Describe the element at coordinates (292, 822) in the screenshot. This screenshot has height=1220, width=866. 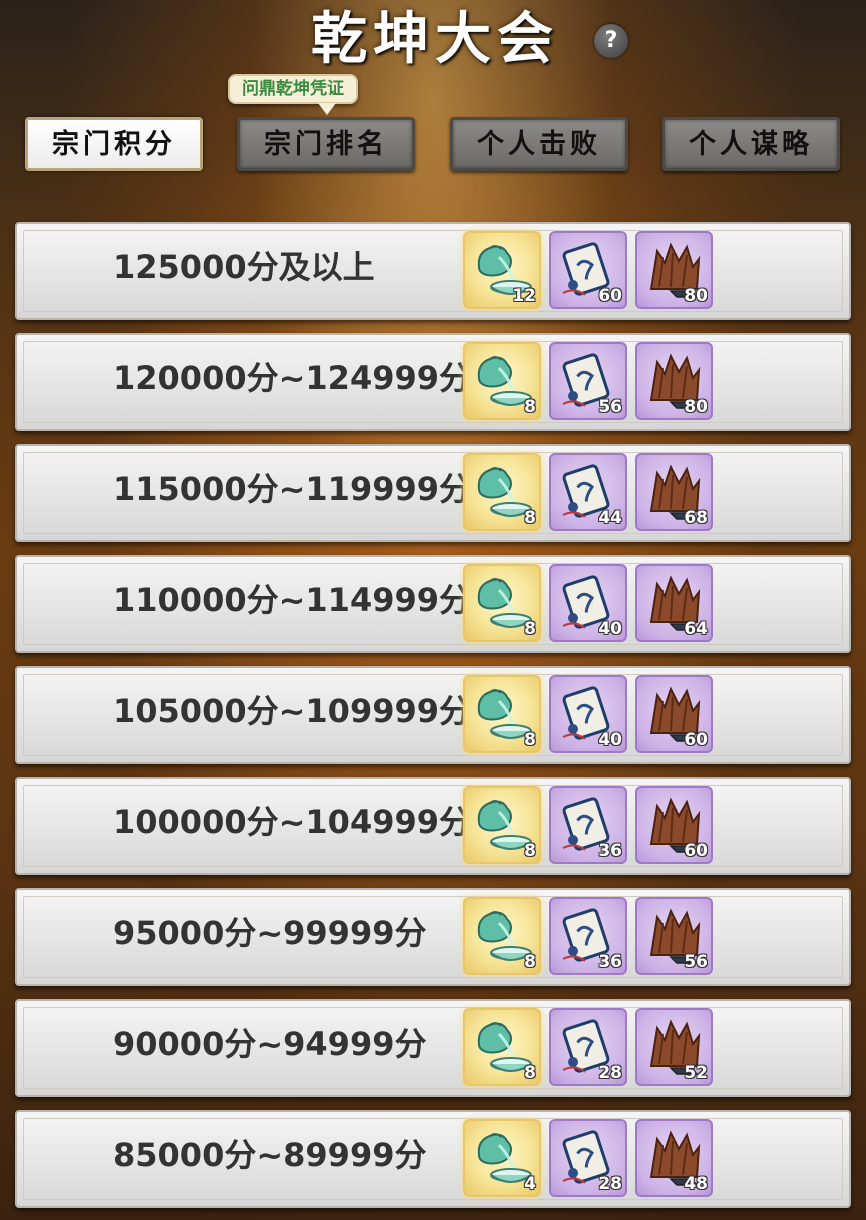
I see `score-range-label: 100000分~104999分` at that location.